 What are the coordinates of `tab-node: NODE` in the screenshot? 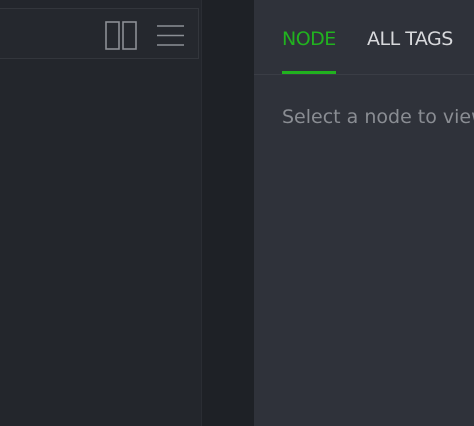 It's located at (309, 51).